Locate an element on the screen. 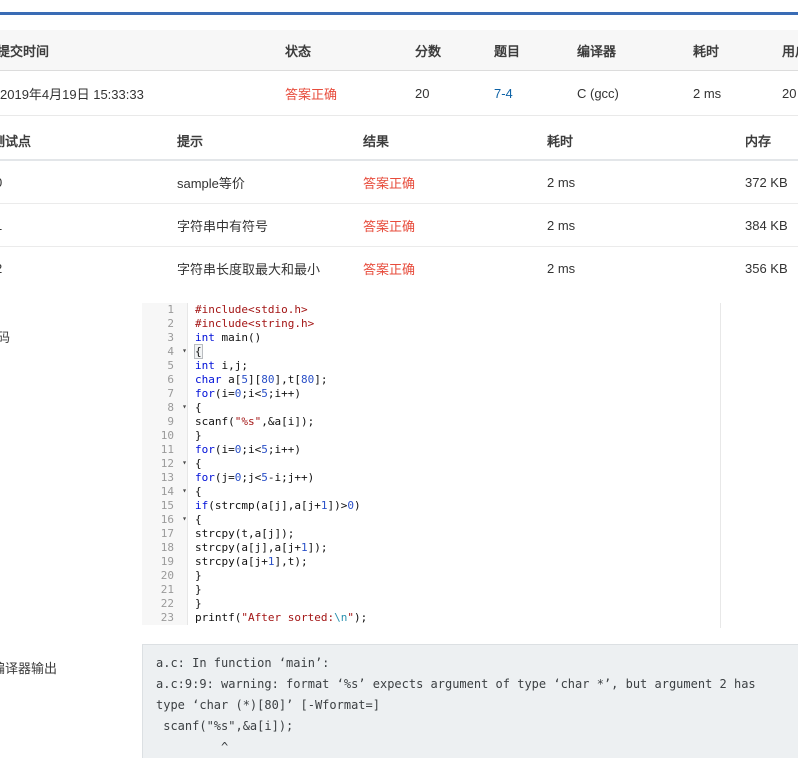 The image size is (798, 758). col-testcase: 测试点 is located at coordinates (16, 141).